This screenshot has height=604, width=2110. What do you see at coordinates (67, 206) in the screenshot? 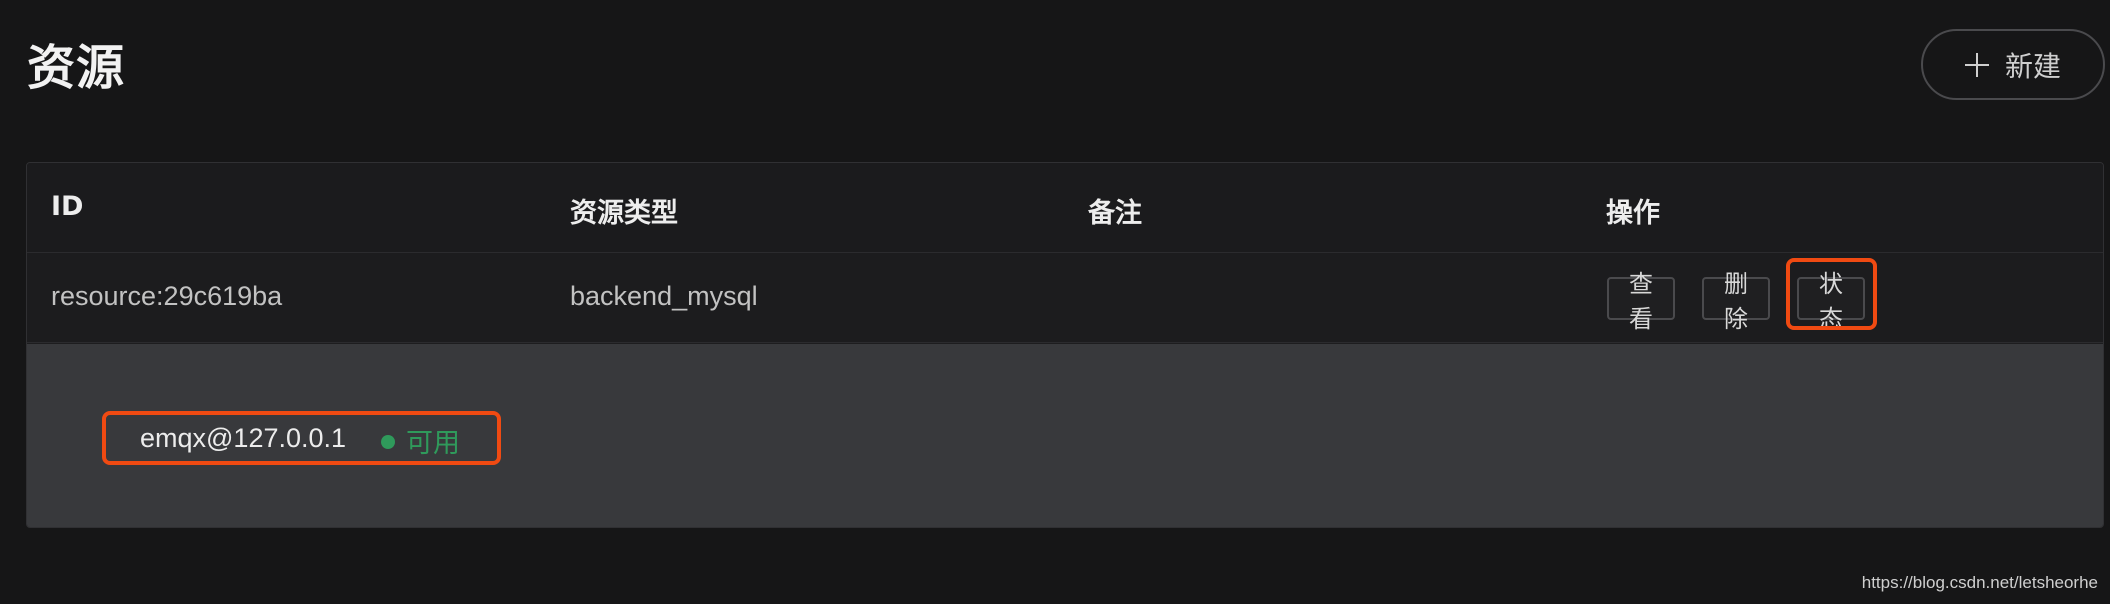
I see `column-header-id: ID` at bounding box center [67, 206].